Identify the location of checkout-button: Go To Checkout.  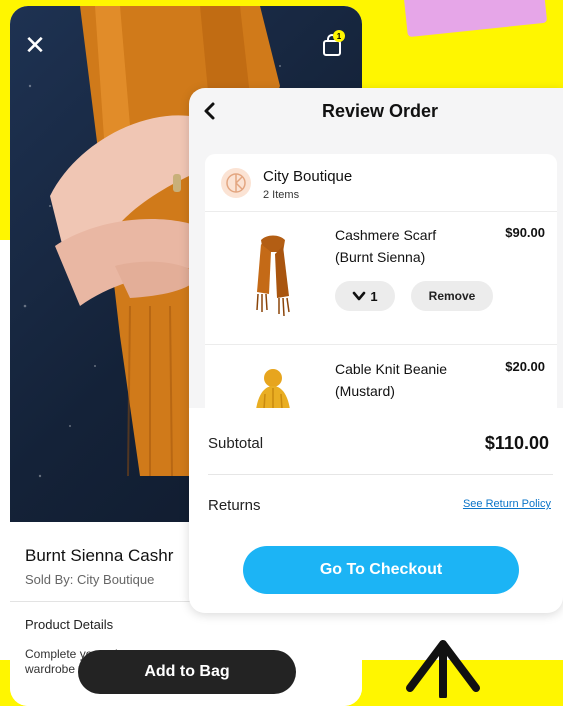
(381, 570).